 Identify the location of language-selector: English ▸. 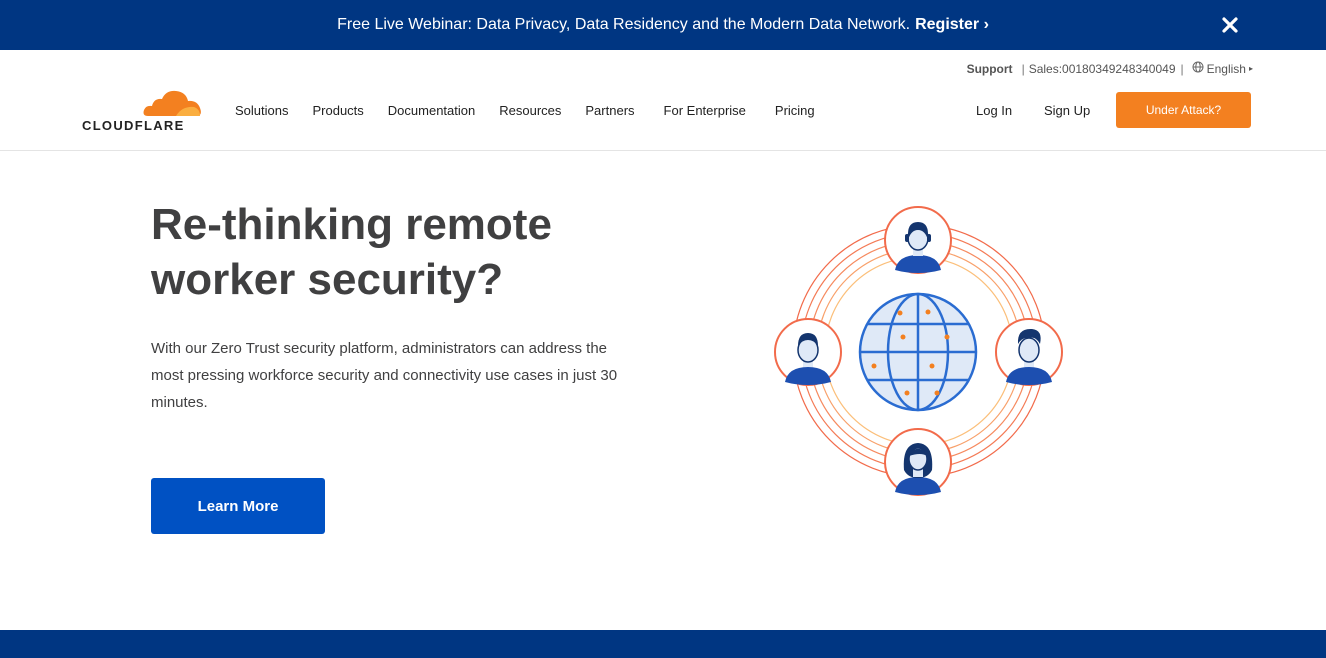
(1222, 68).